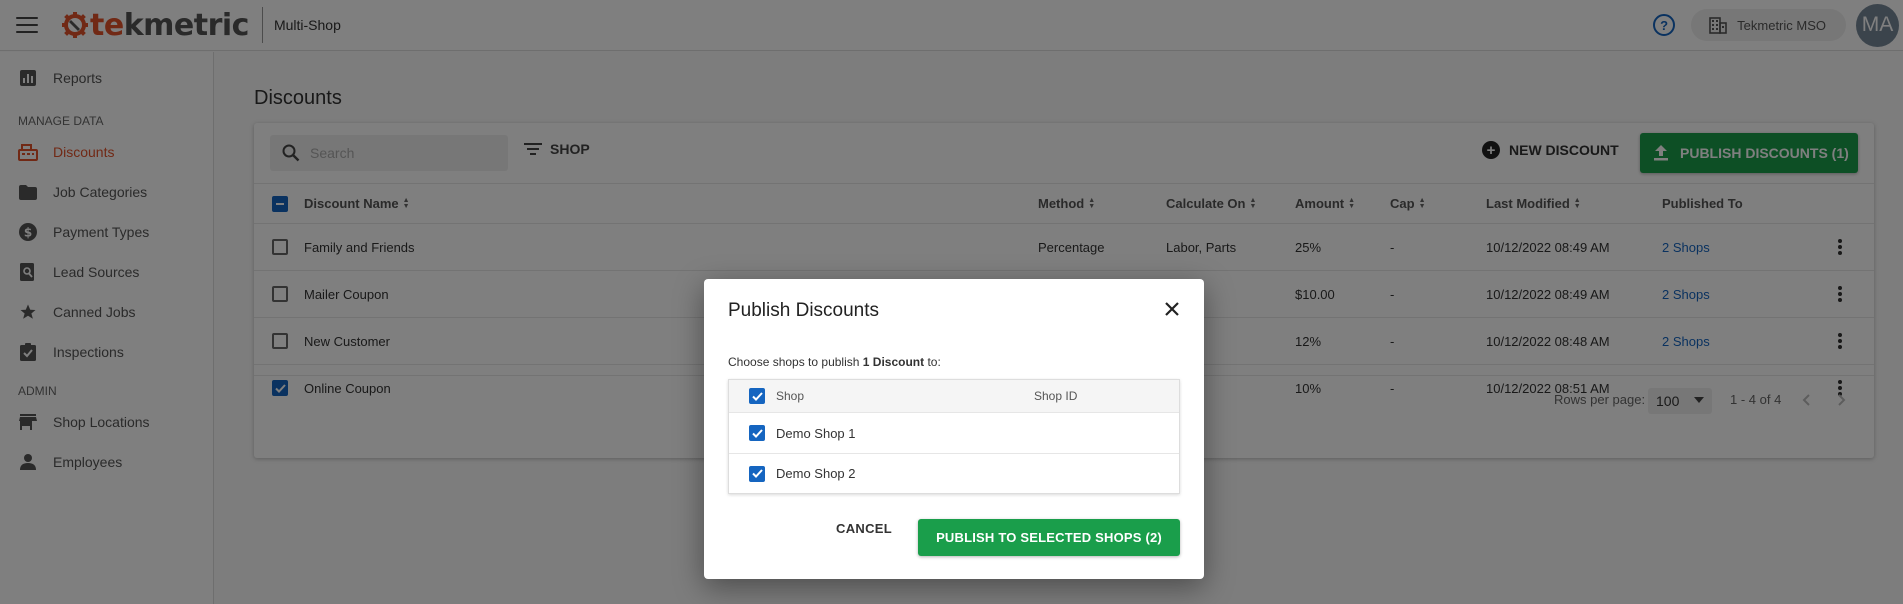 This screenshot has height=604, width=1903. What do you see at coordinates (1172, 309) in the screenshot?
I see `close-icon` at bounding box center [1172, 309].